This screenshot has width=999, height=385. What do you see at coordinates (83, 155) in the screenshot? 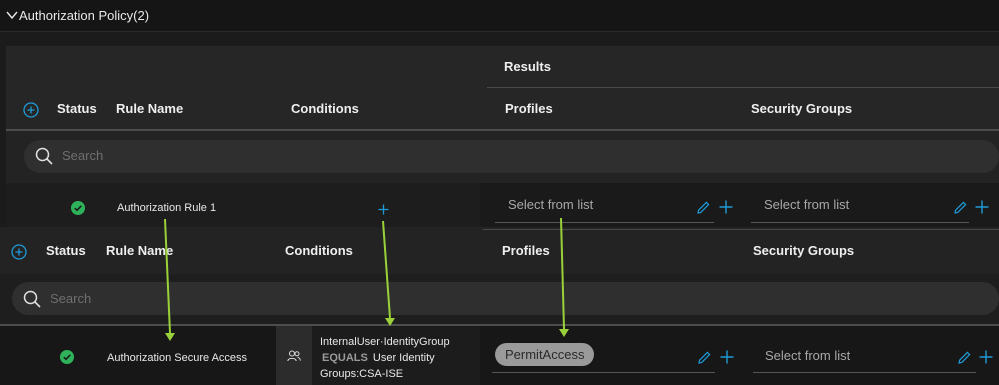
I see `search-placeholder: Search` at bounding box center [83, 155].